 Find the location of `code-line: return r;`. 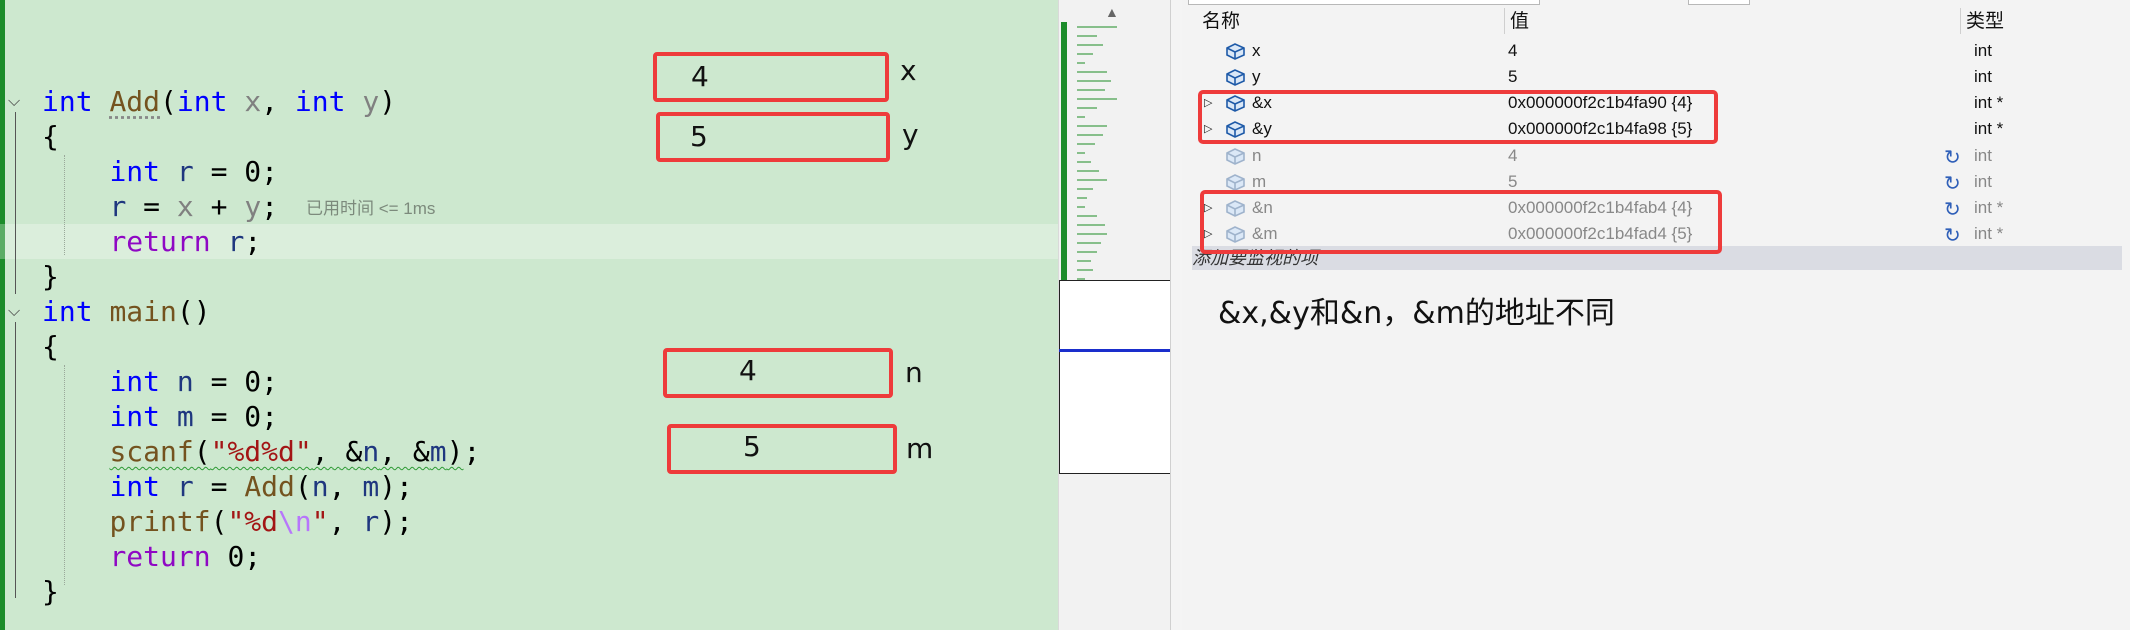

code-line: return r; is located at coordinates (529, 241).